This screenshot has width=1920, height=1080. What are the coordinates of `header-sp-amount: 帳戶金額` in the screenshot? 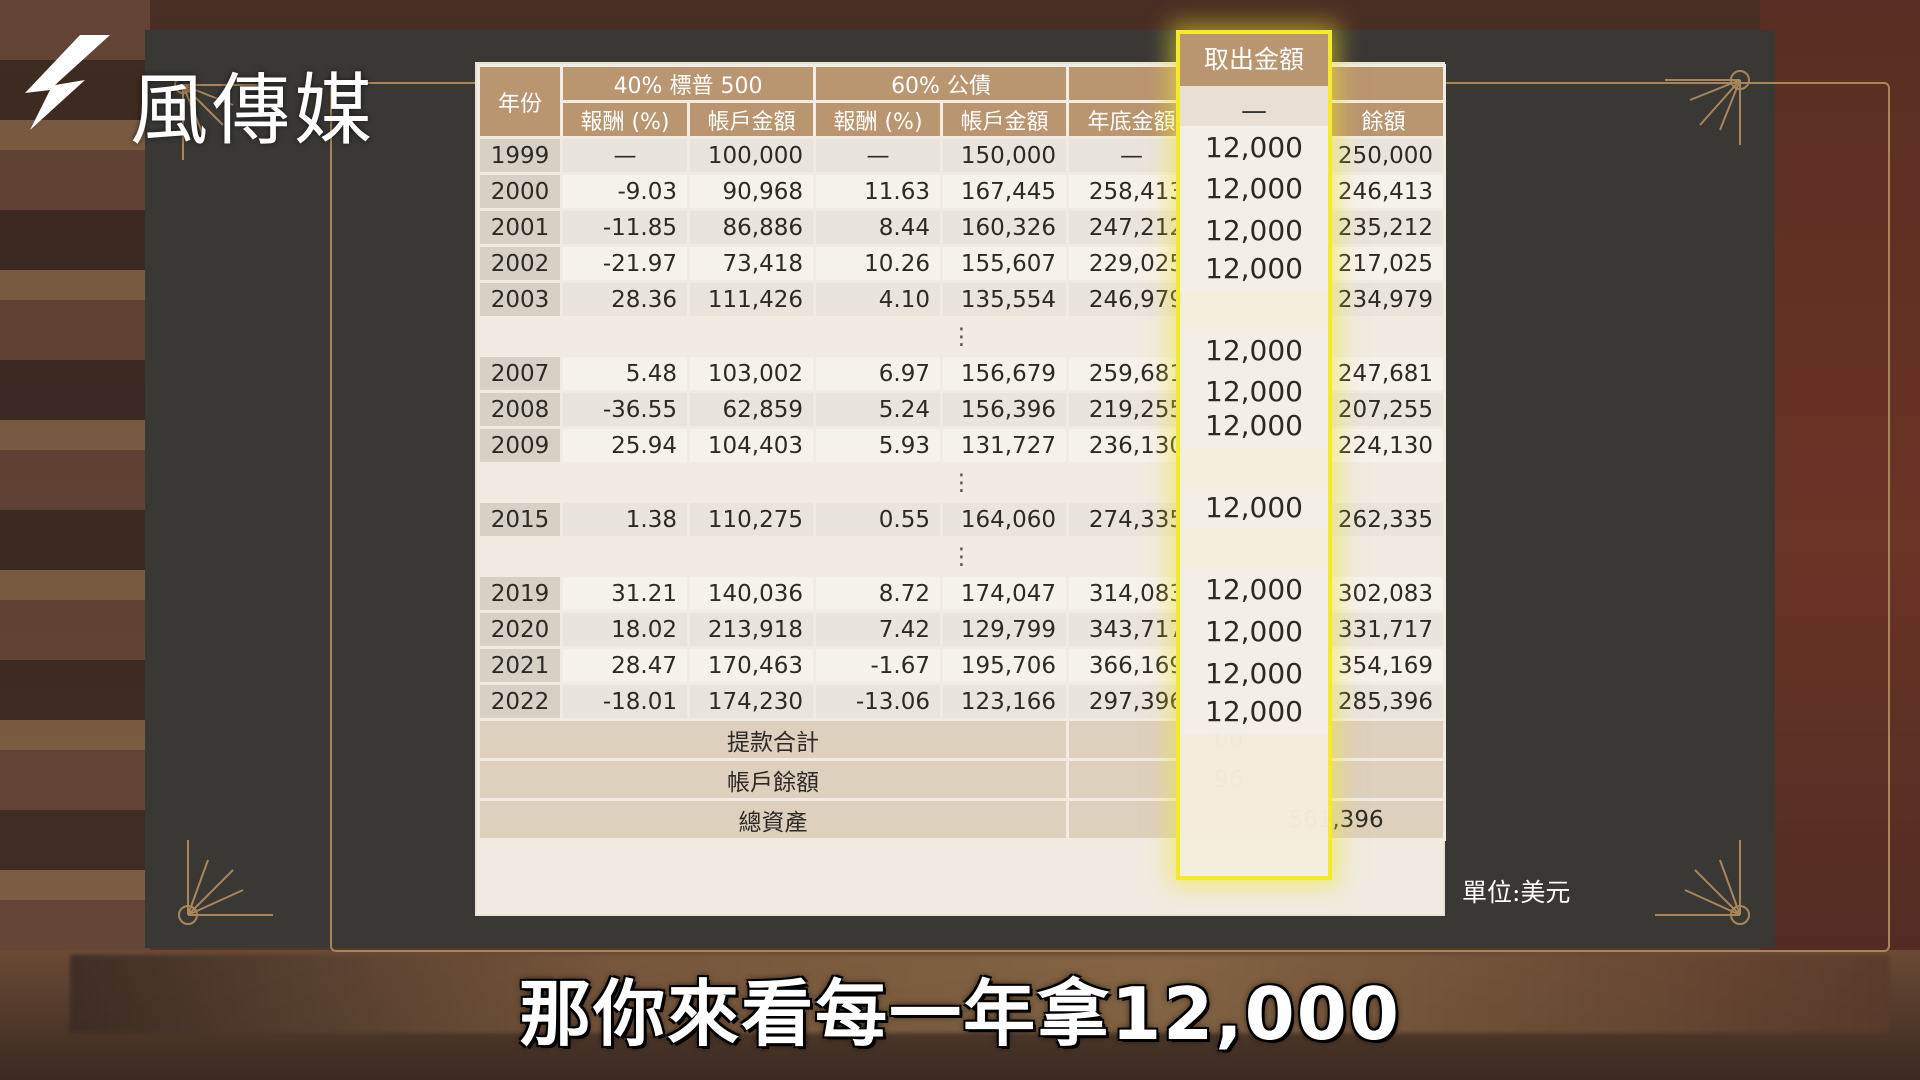 It's located at (751, 119).